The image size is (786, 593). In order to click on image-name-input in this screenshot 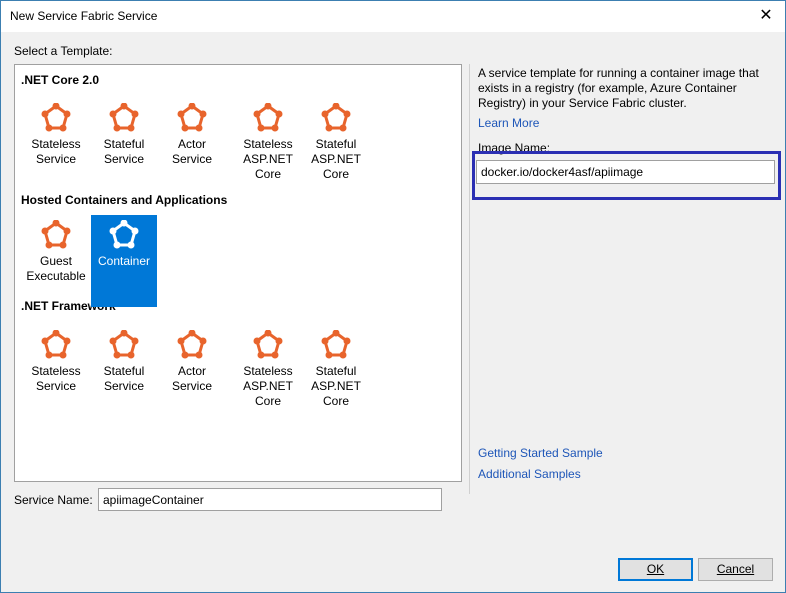, I will do `click(625, 172)`.